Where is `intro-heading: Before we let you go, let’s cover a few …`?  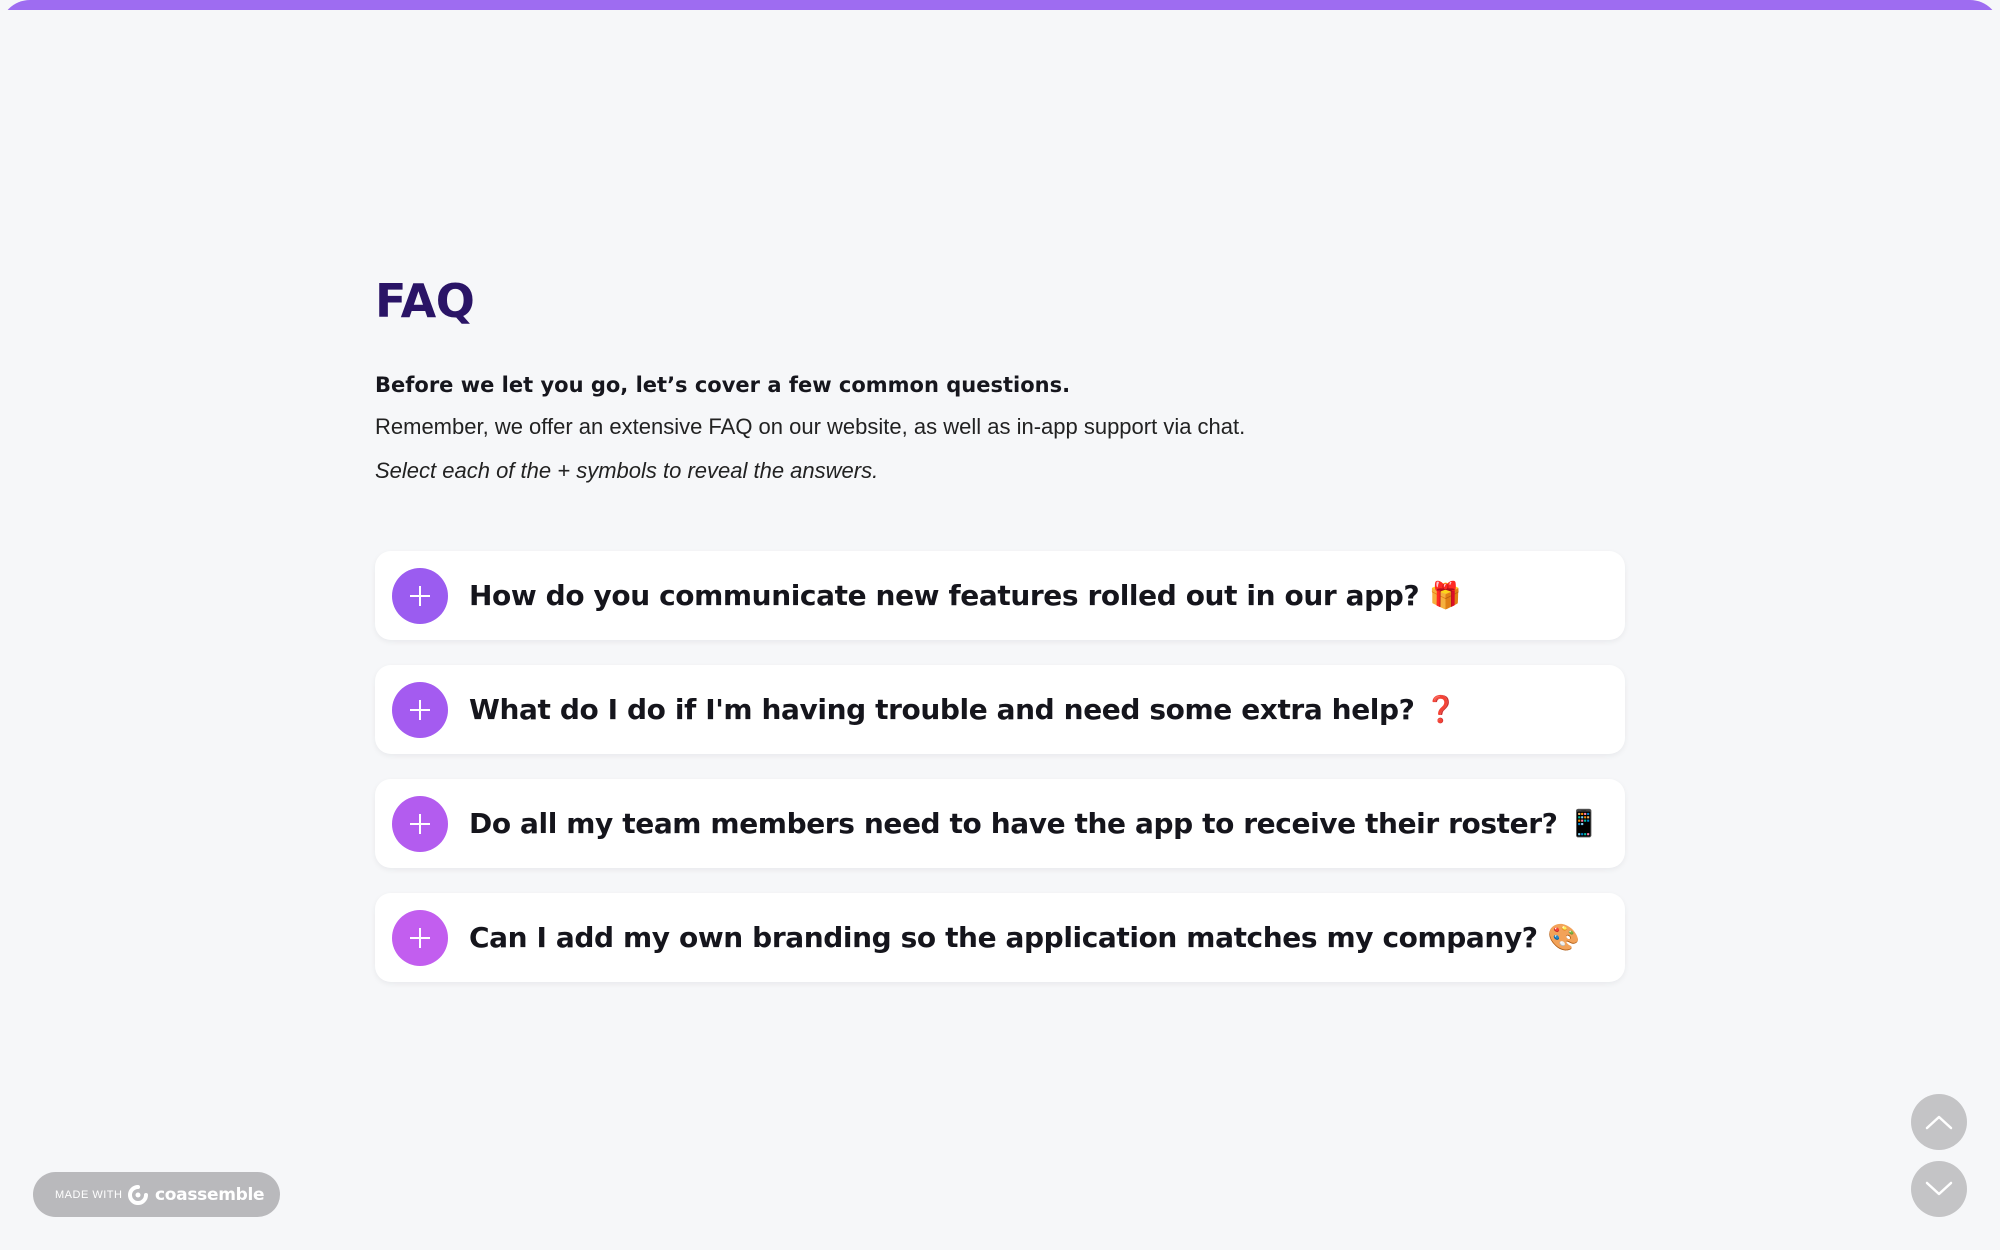 intro-heading: Before we let you go, let’s cover a few … is located at coordinates (723, 385).